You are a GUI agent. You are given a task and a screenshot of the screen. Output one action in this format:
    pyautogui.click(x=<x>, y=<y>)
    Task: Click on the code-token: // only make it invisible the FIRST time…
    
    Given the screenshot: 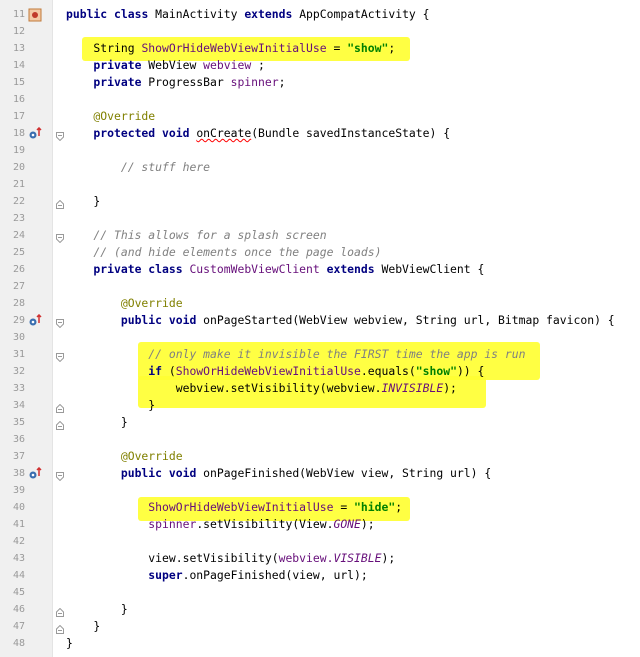 What is the action you would take?
    pyautogui.click(x=296, y=354)
    